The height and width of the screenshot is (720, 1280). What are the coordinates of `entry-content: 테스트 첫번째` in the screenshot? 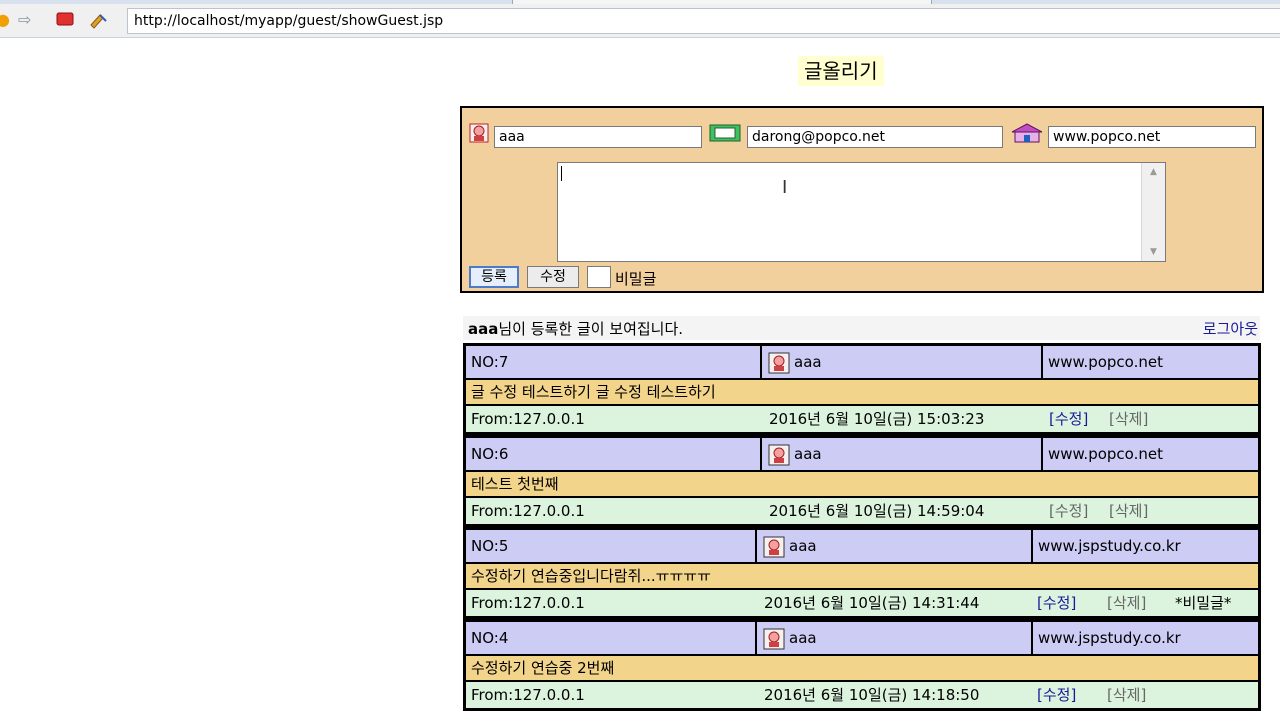 It's located at (515, 484).